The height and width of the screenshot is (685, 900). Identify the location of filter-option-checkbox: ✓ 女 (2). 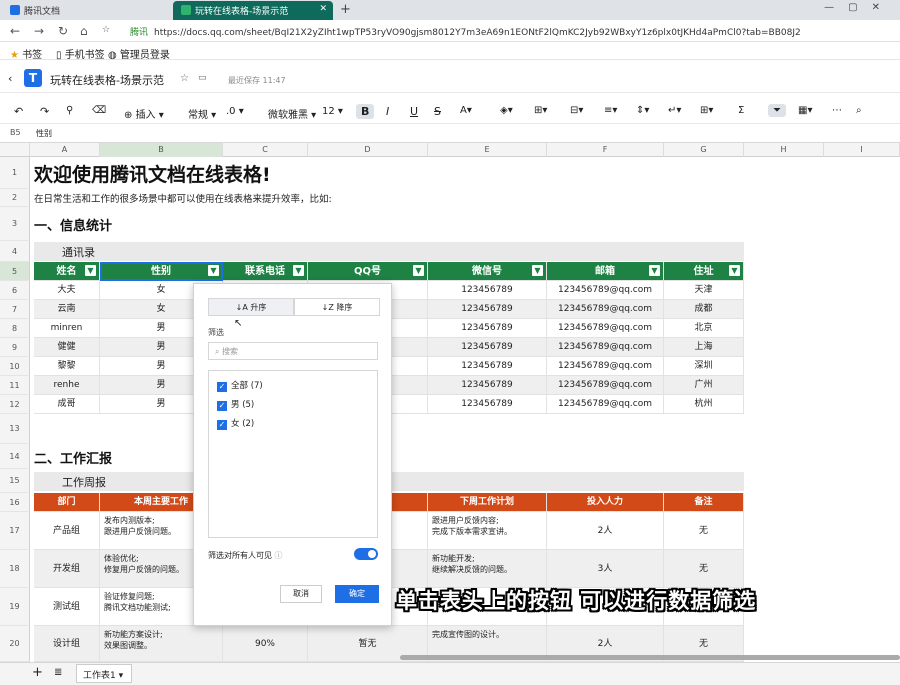
(292, 423).